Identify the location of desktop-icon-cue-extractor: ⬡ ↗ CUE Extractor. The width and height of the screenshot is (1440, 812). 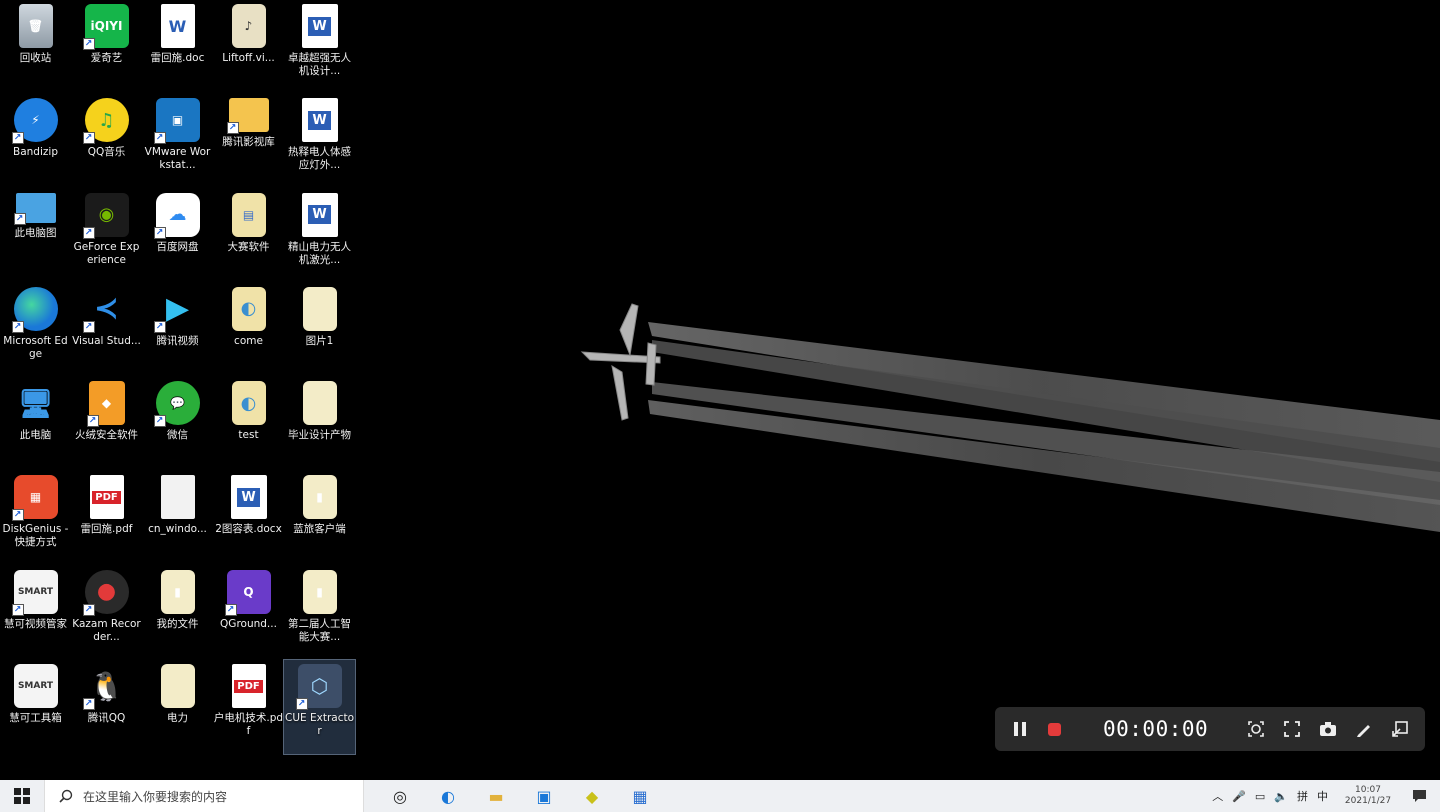
(319, 707).